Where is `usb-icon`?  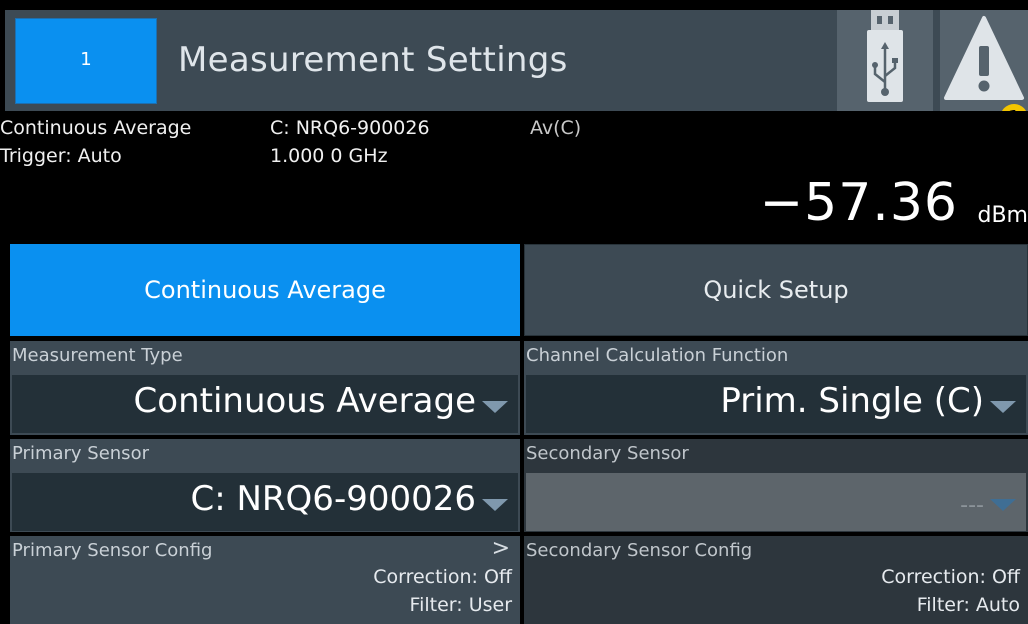 usb-icon is located at coordinates (885, 56).